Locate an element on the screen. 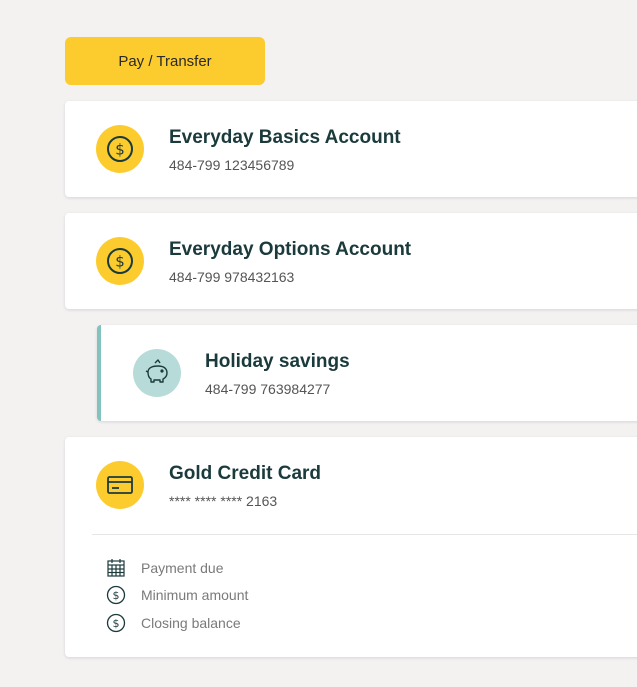 The width and height of the screenshot is (637, 687). detail-minimum-amount: $ Minimum amount is located at coordinates (176, 595).